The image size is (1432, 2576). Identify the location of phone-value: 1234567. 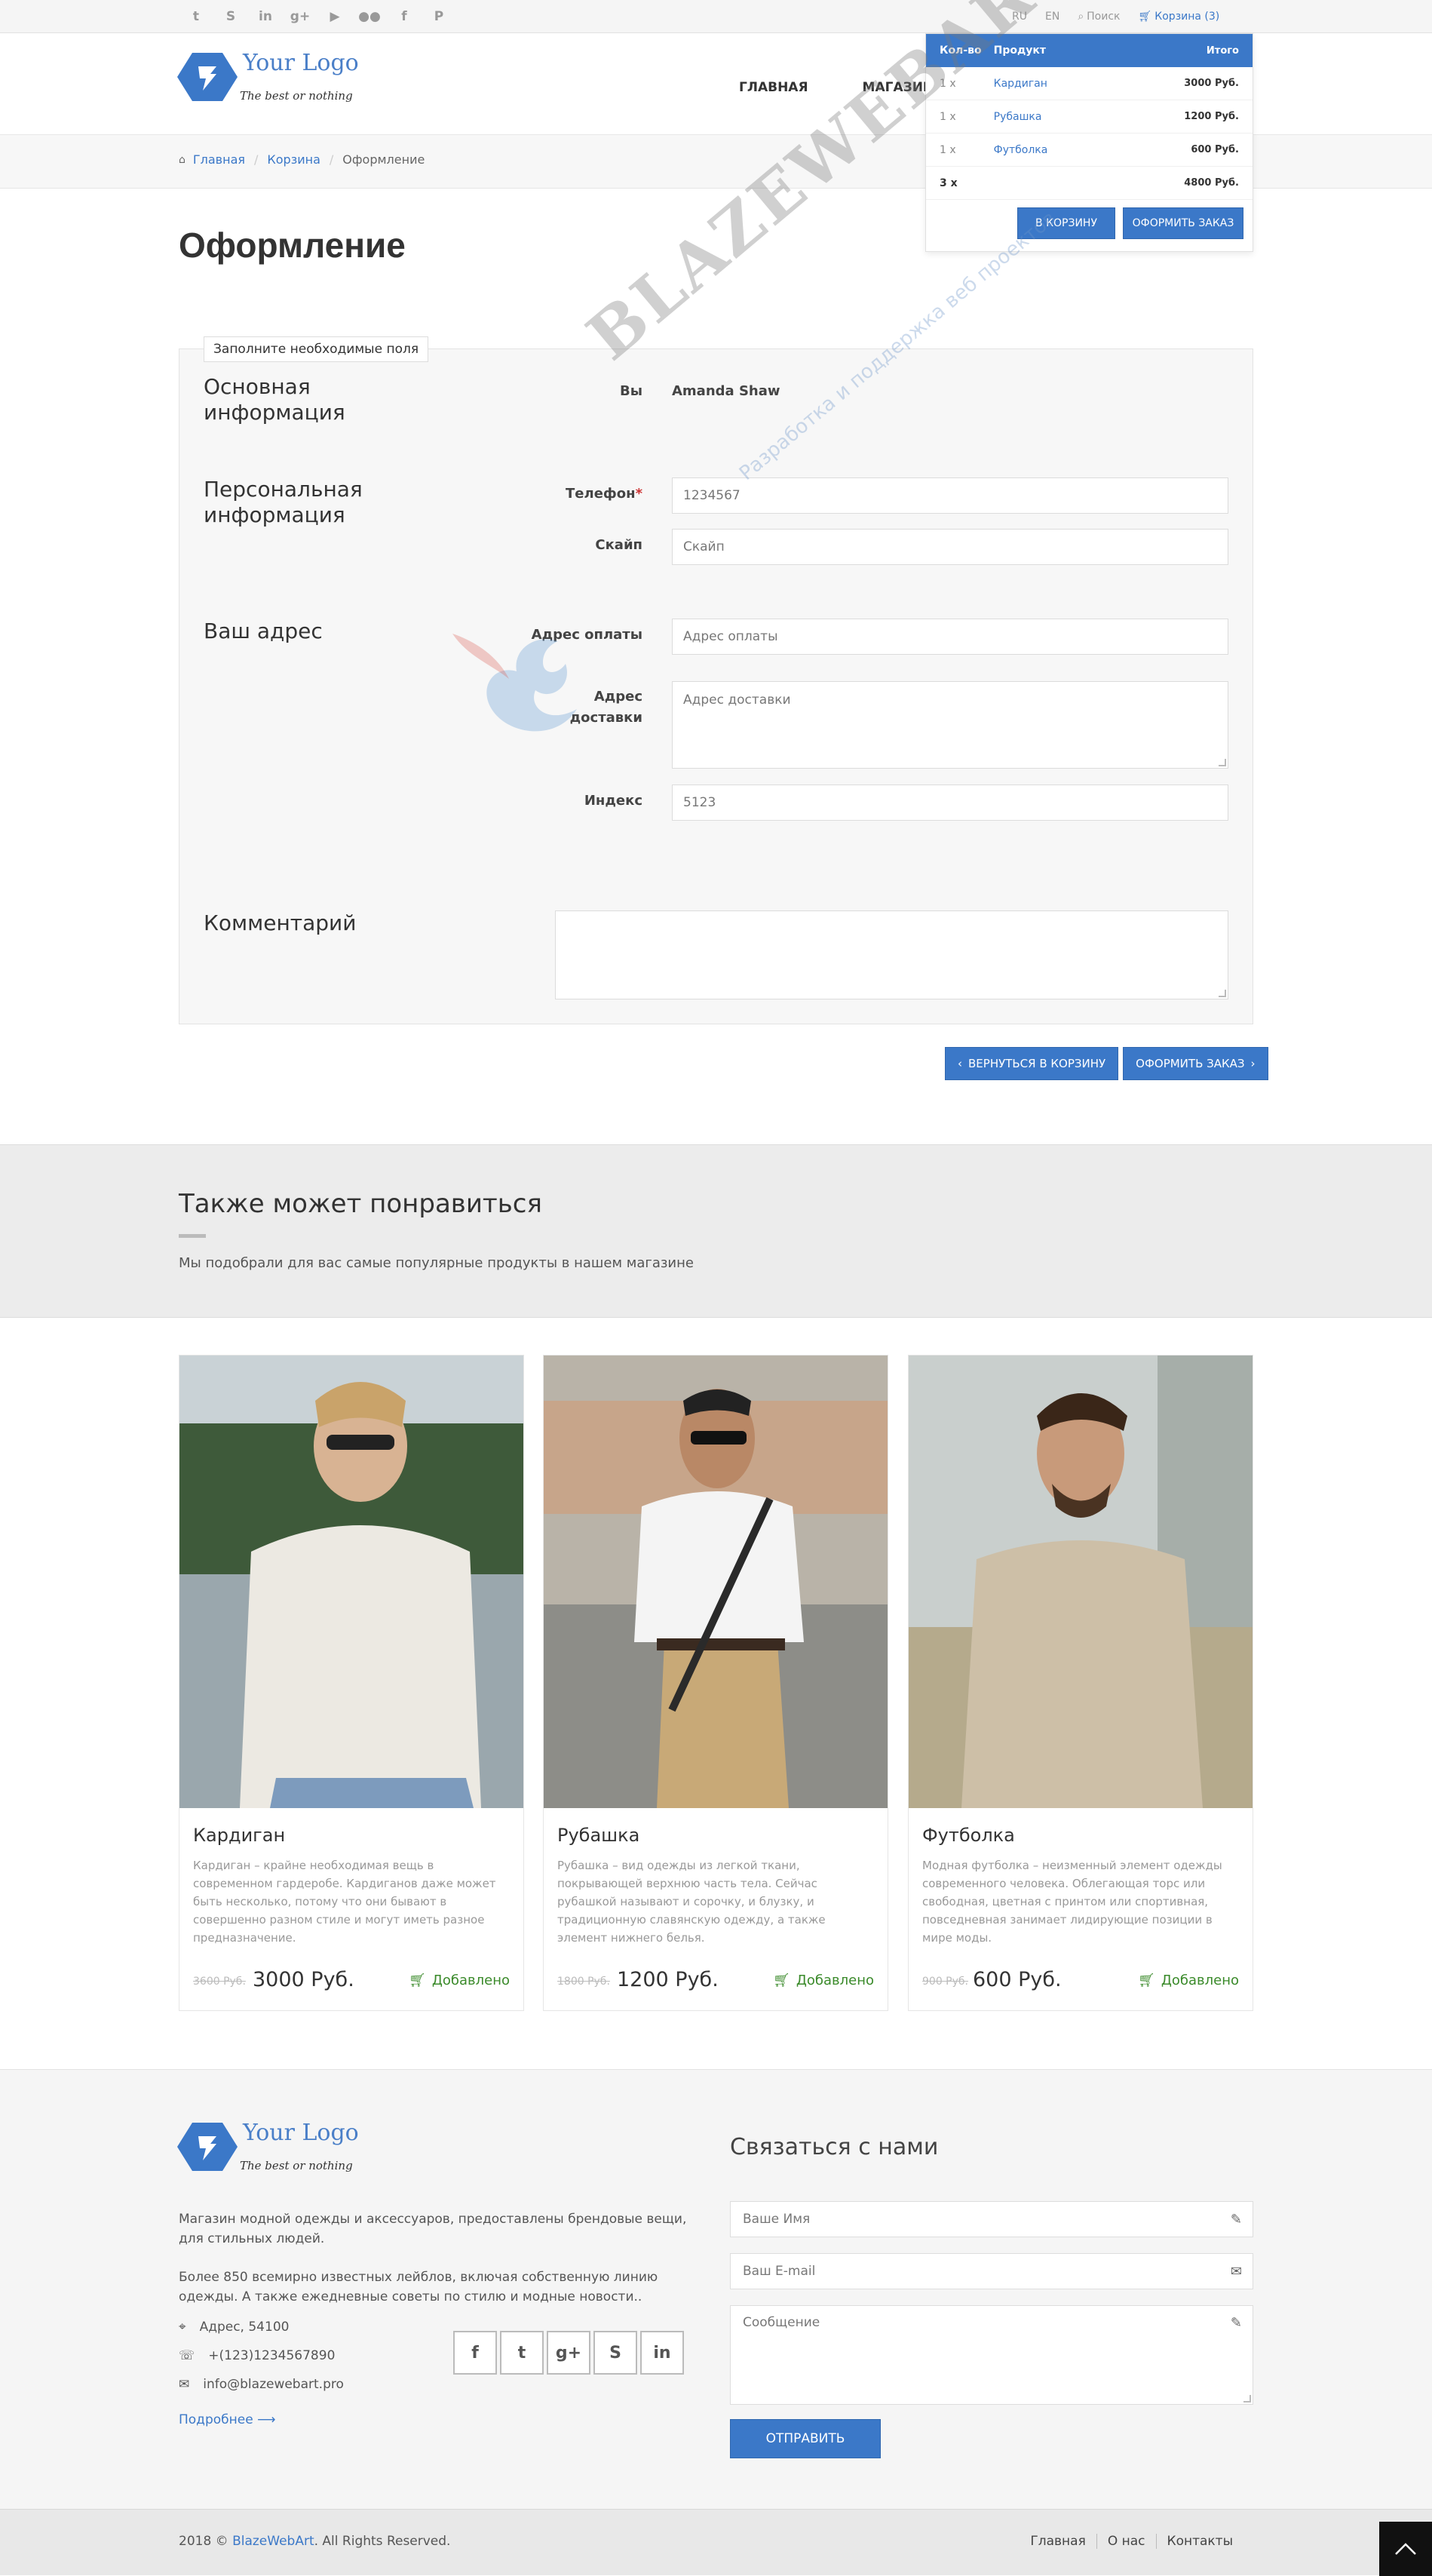
(712, 495).